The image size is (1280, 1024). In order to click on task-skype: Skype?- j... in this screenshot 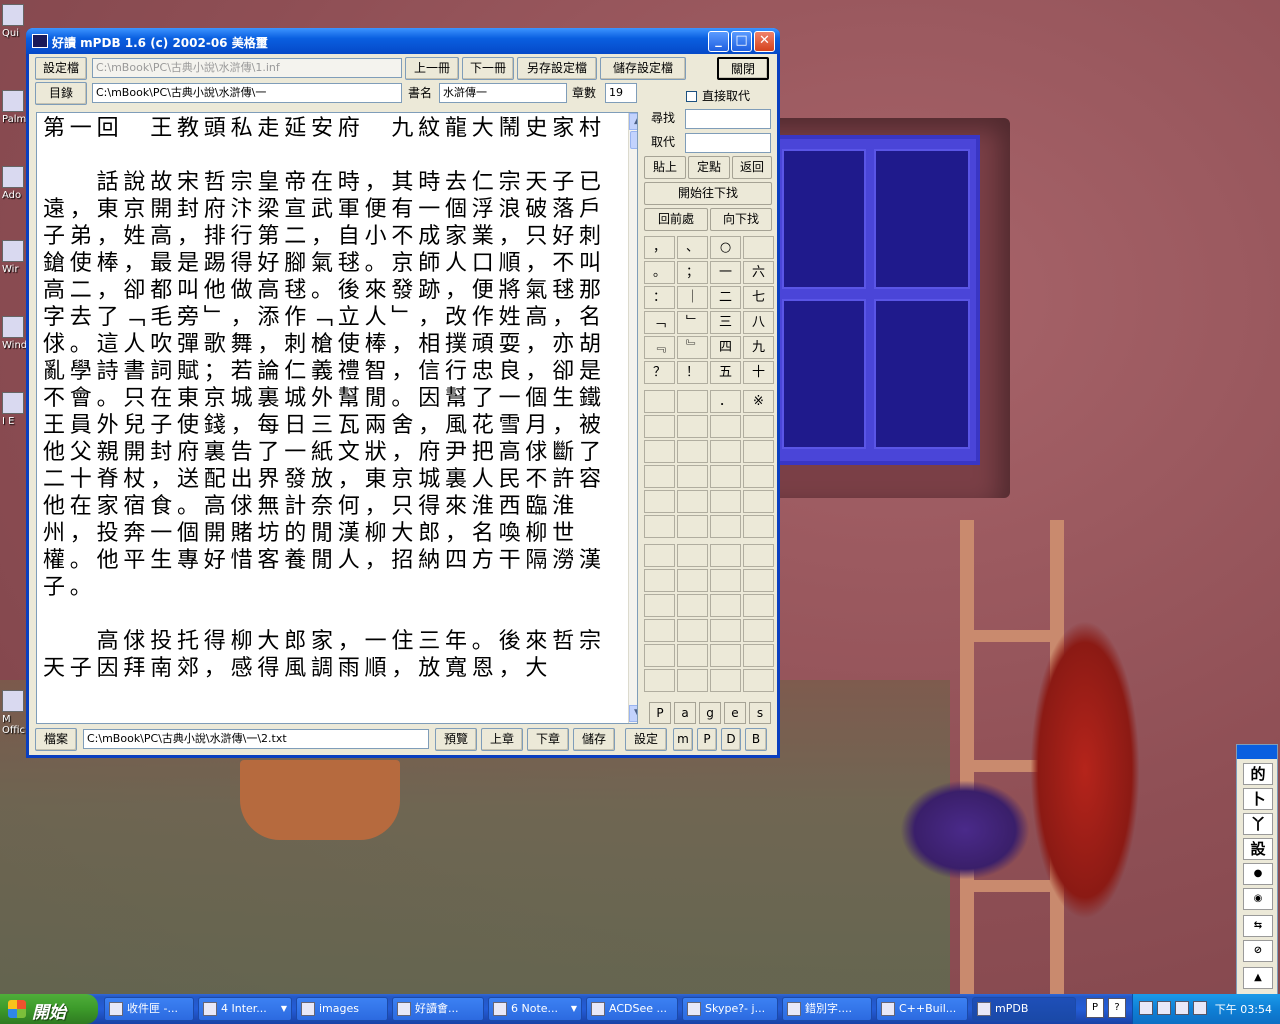, I will do `click(730, 1009)`.